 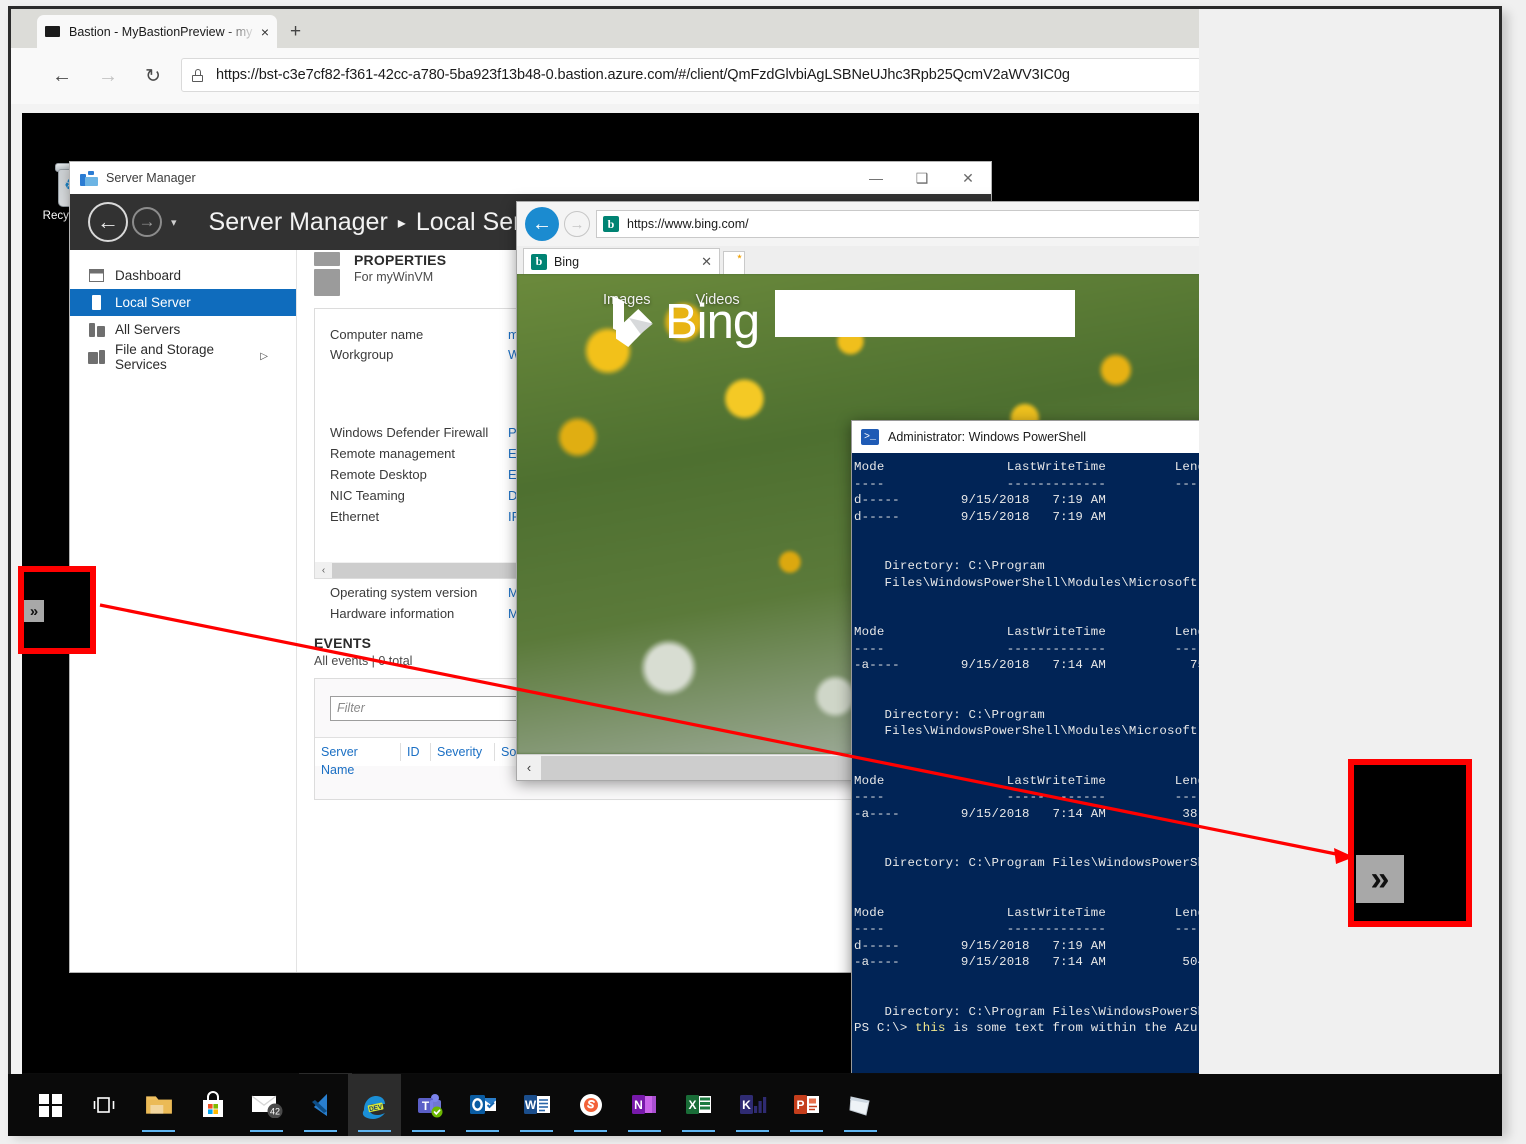 I want to click on svg-text: N, so click(x=638, y=1105).